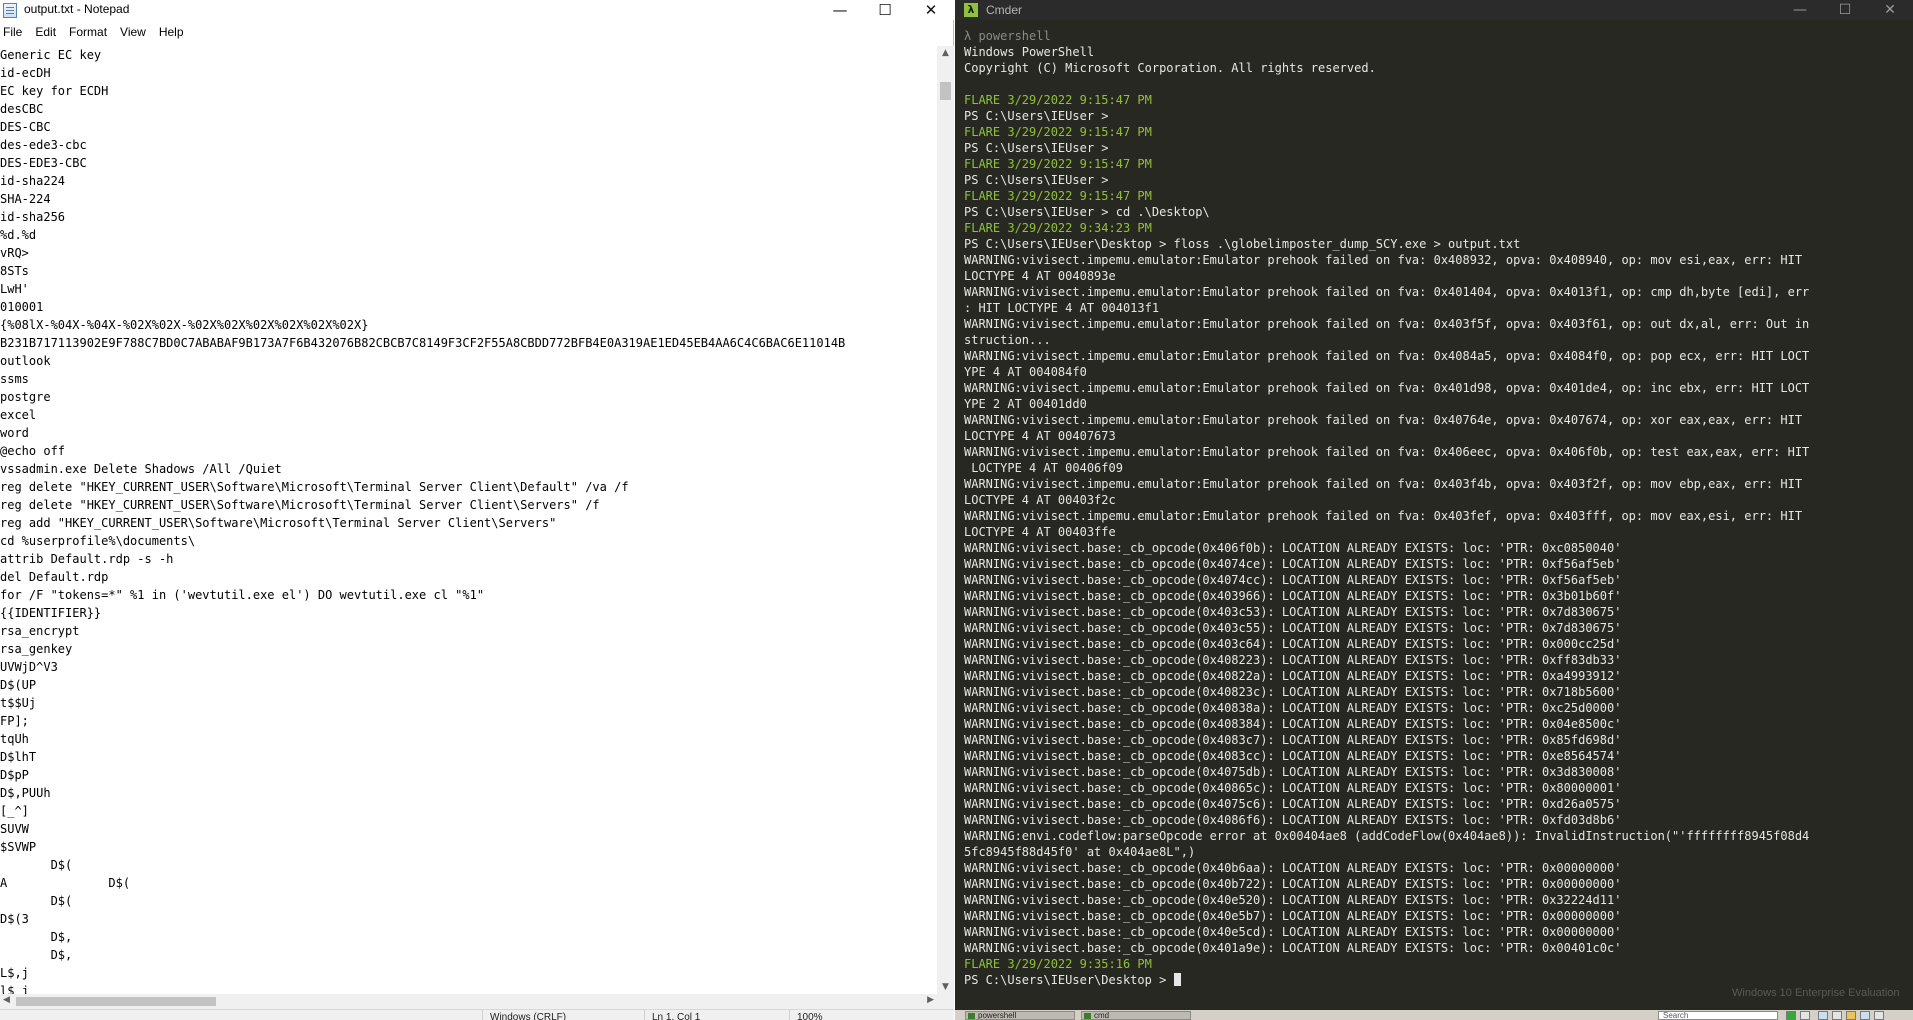  What do you see at coordinates (945, 520) in the screenshot?
I see `notepad-vertical-scrollbar: ▲ ▼` at bounding box center [945, 520].